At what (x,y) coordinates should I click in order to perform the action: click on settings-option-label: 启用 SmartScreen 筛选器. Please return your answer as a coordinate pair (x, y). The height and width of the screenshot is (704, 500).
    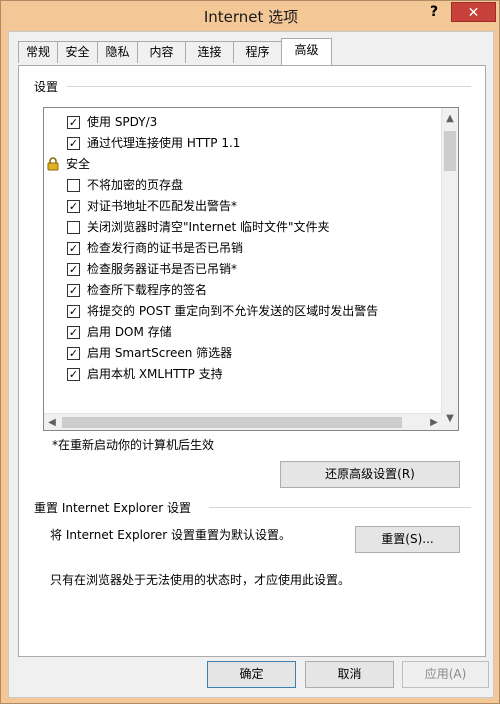
    Looking at the image, I should click on (160, 353).